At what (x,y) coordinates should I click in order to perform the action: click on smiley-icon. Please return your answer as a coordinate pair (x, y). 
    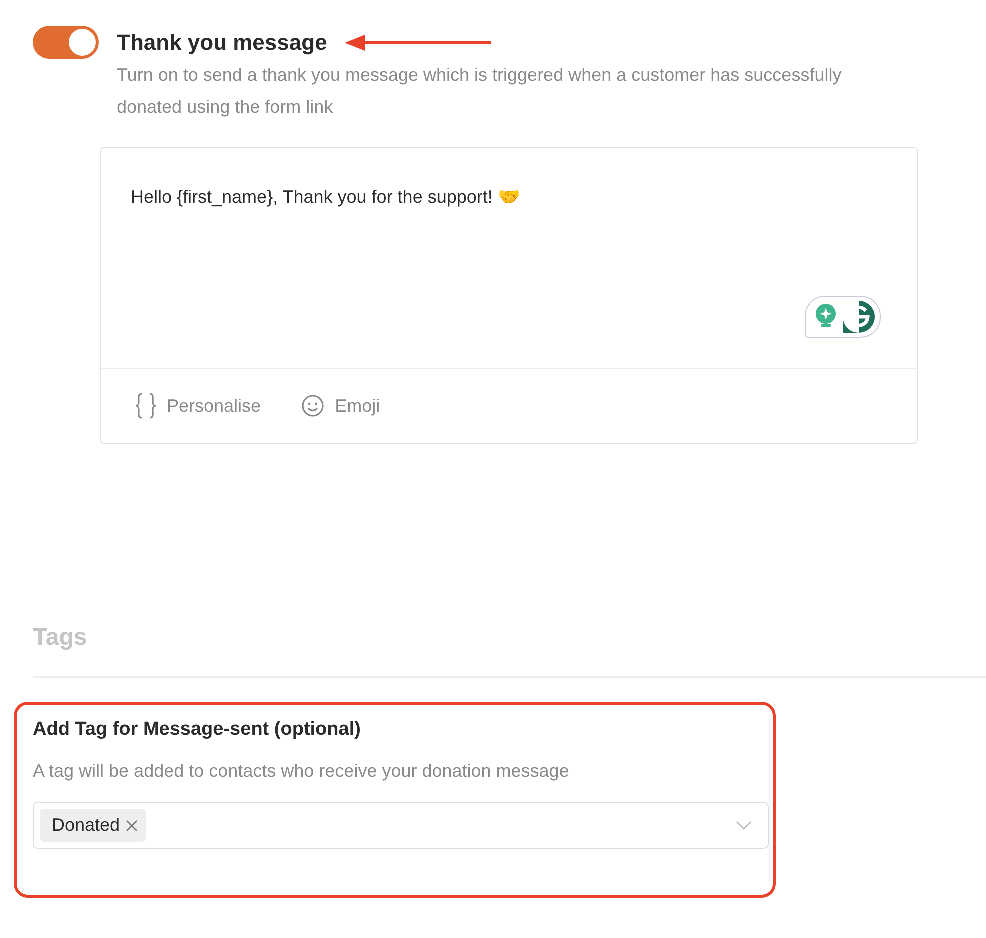
    Looking at the image, I should click on (313, 406).